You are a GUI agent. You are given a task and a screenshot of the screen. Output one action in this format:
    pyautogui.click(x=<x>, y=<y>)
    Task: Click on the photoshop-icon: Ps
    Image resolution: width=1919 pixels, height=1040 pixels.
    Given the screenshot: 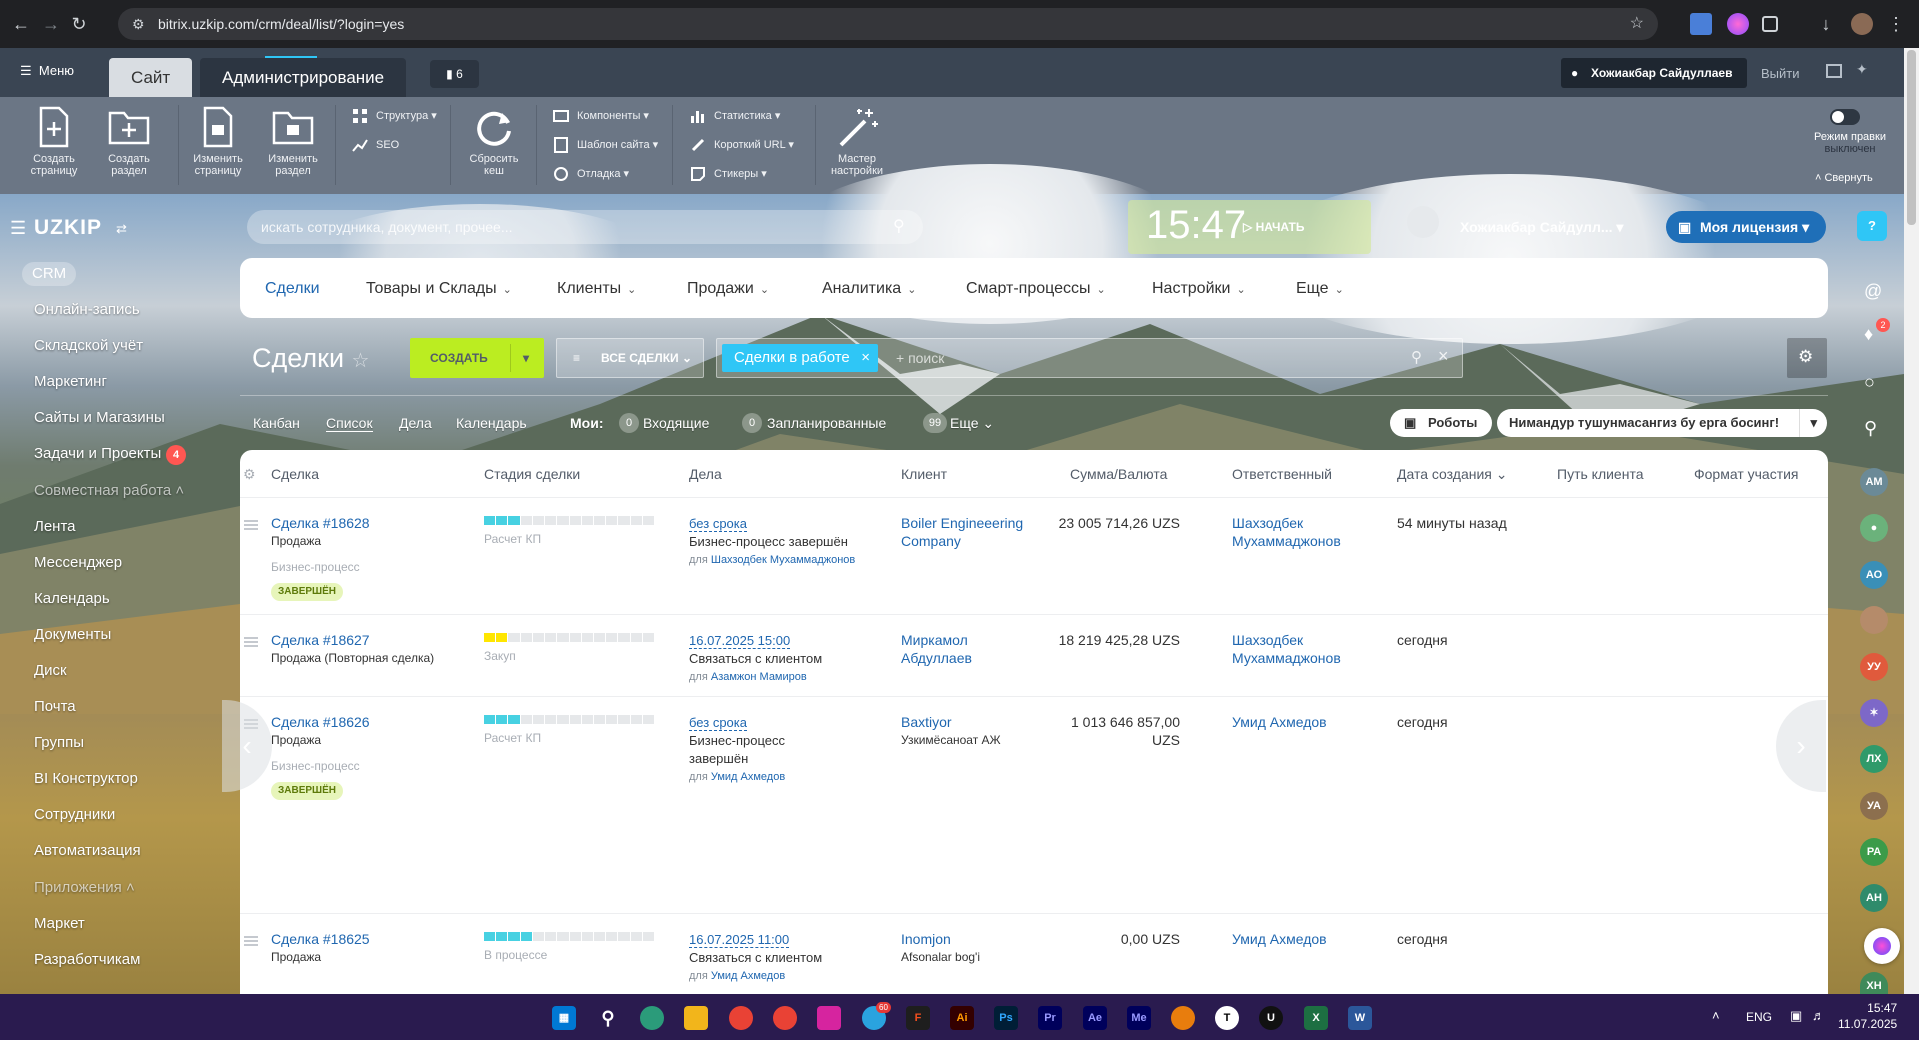 What is the action you would take?
    pyautogui.click(x=1006, y=1018)
    